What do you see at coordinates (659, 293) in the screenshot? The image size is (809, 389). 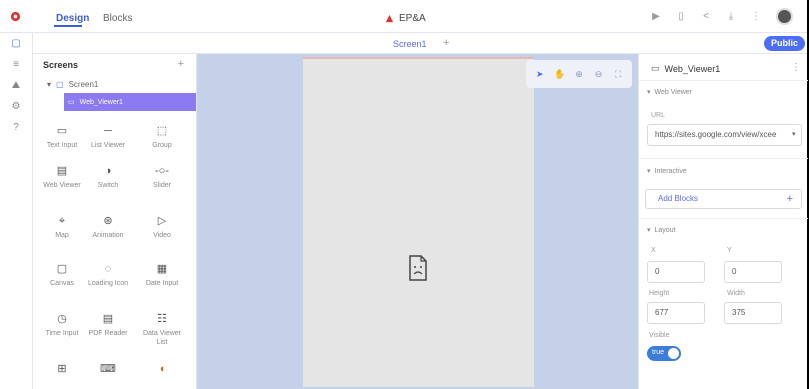 I see `height-label: Height` at bounding box center [659, 293].